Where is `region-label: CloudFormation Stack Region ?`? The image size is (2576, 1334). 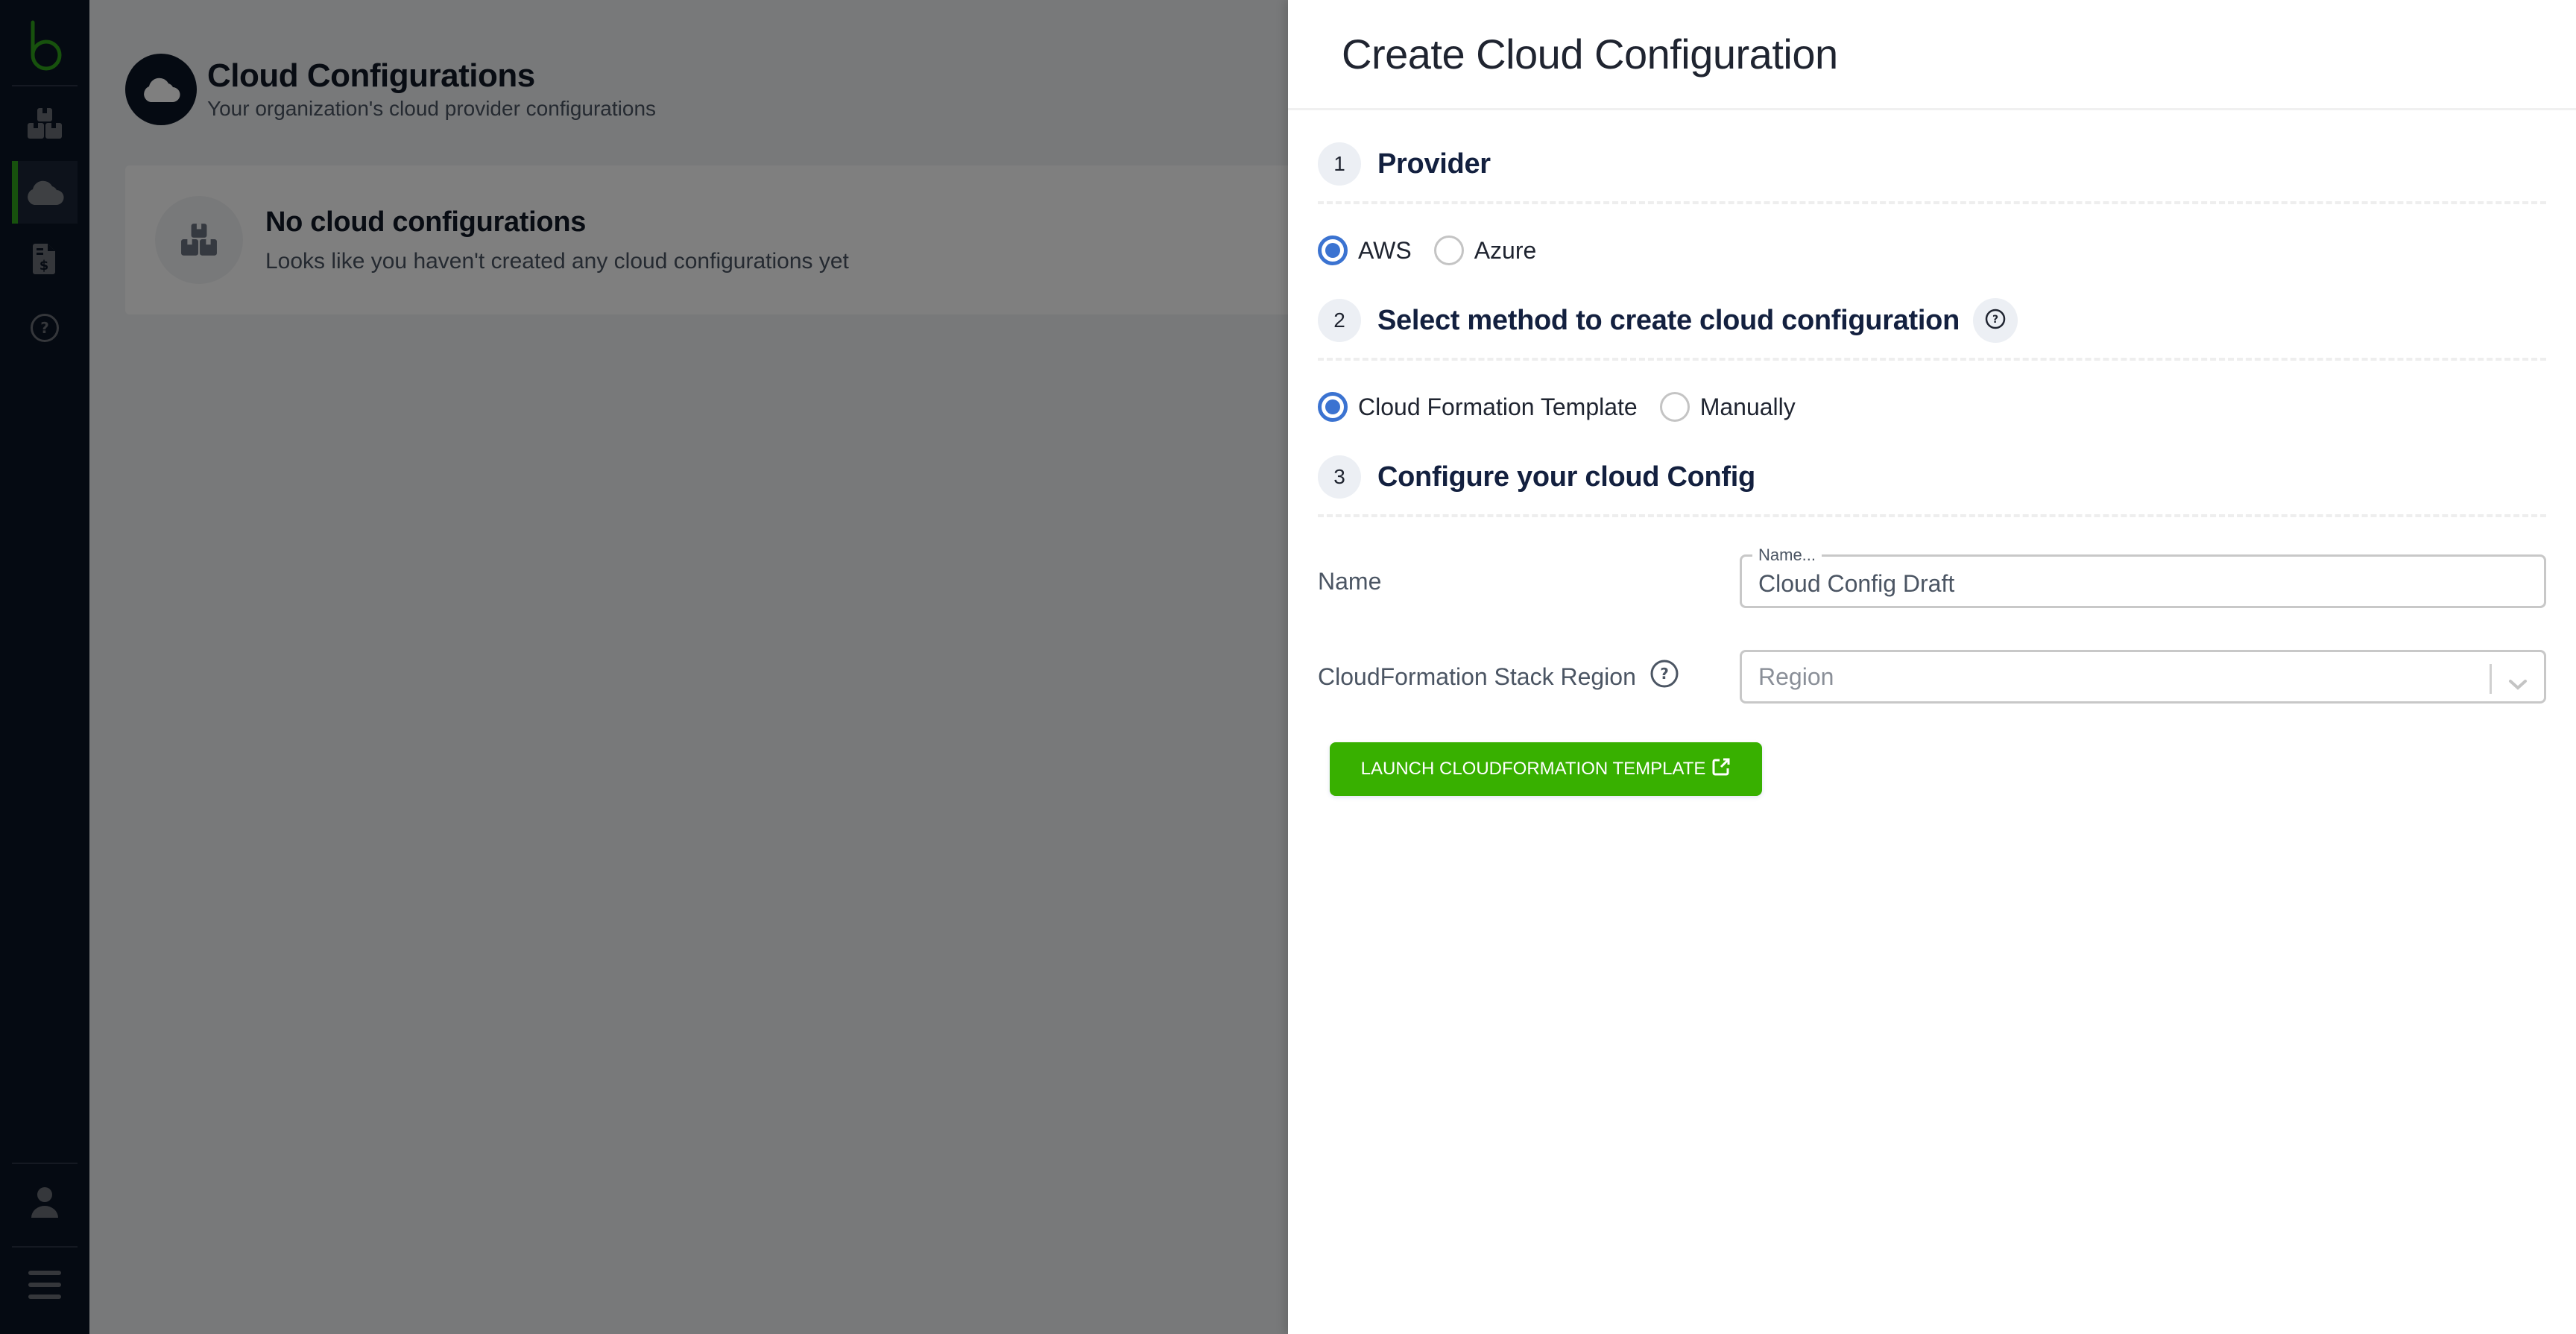 region-label: CloudFormation Stack Region ? is located at coordinates (1529, 677).